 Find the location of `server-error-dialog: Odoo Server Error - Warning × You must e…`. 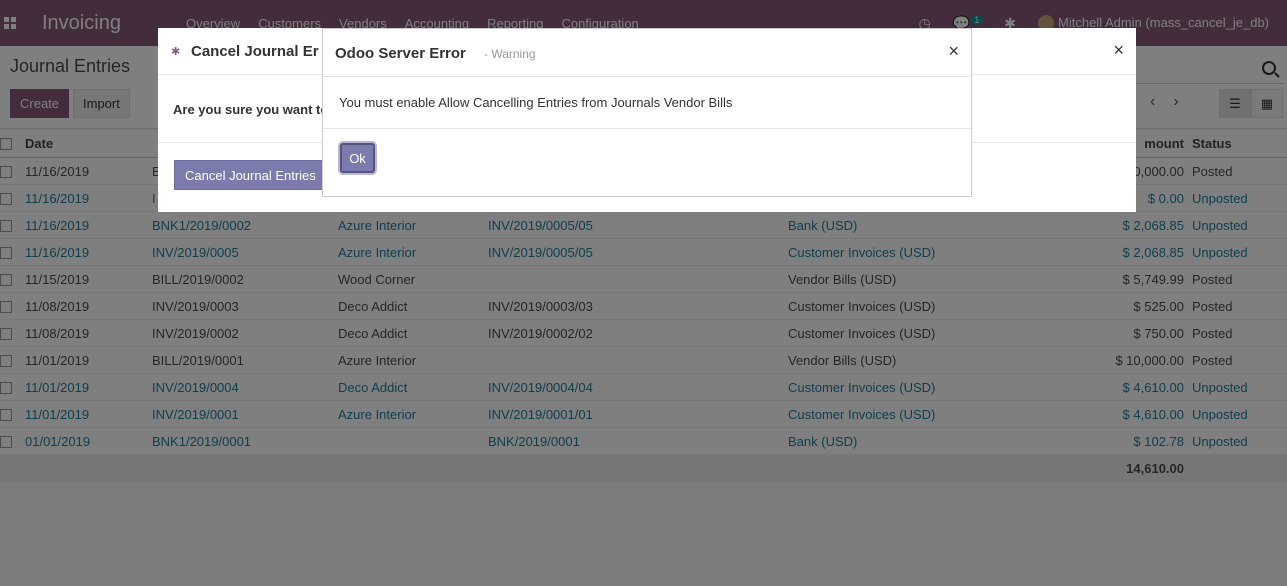

server-error-dialog: Odoo Server Error - Warning × You must e… is located at coordinates (647, 112).